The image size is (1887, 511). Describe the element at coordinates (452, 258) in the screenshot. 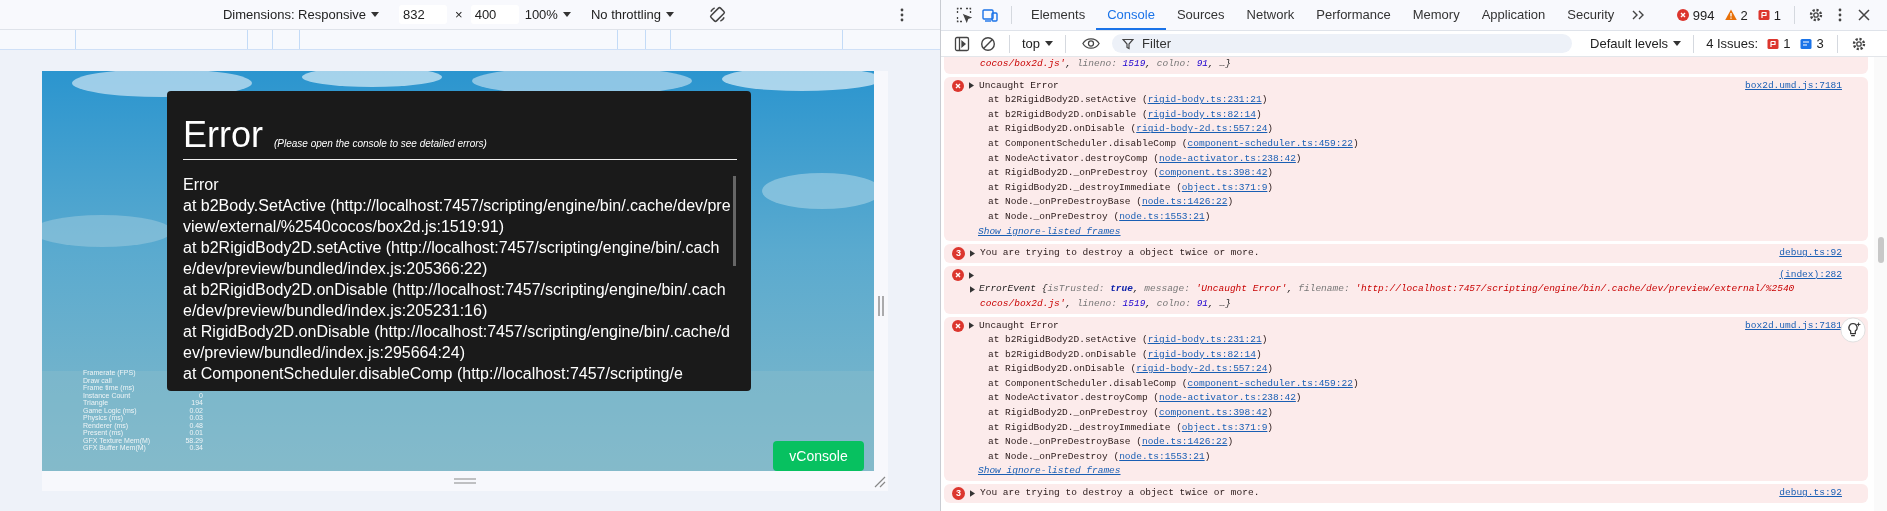

I see `error-line: at b2RigidBody2D.setActive (http://localhost:7457/scripting/engine/bin/.cache/dev/preview/bundled/index.js:205366:22)` at that location.